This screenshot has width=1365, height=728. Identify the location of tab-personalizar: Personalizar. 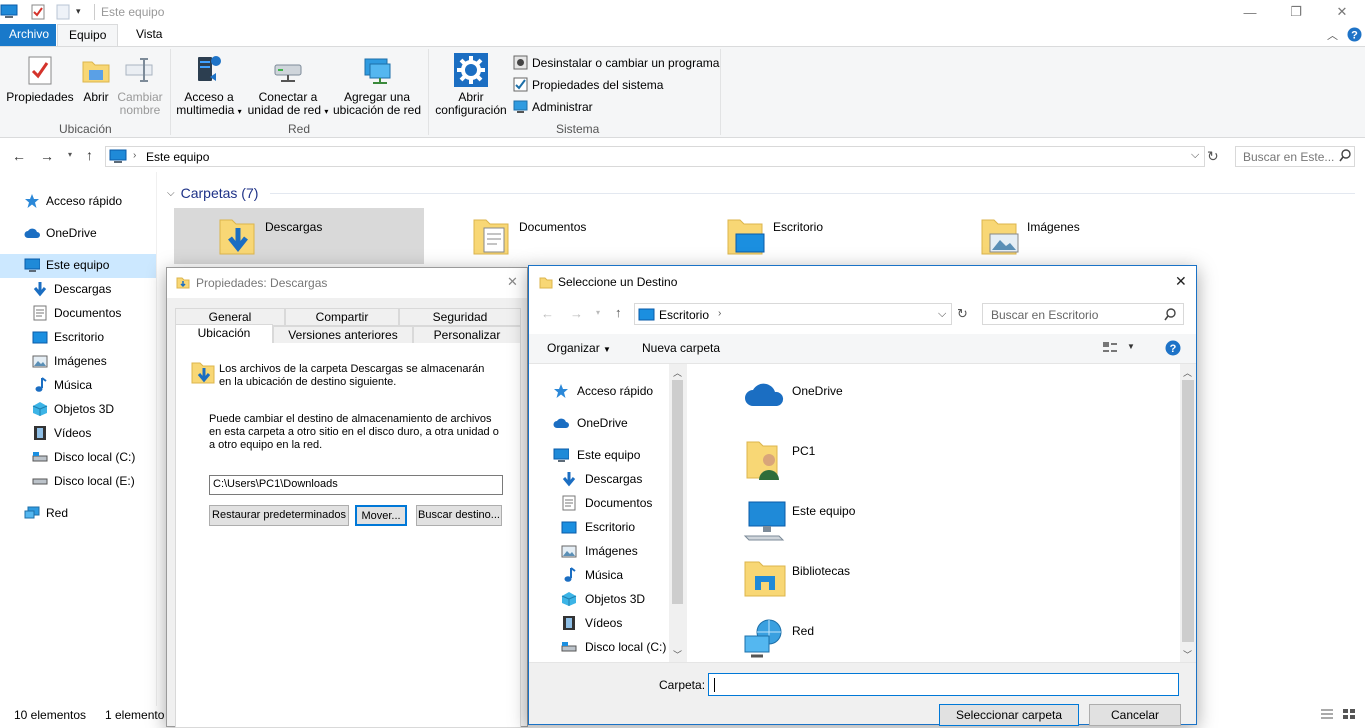
(467, 335).